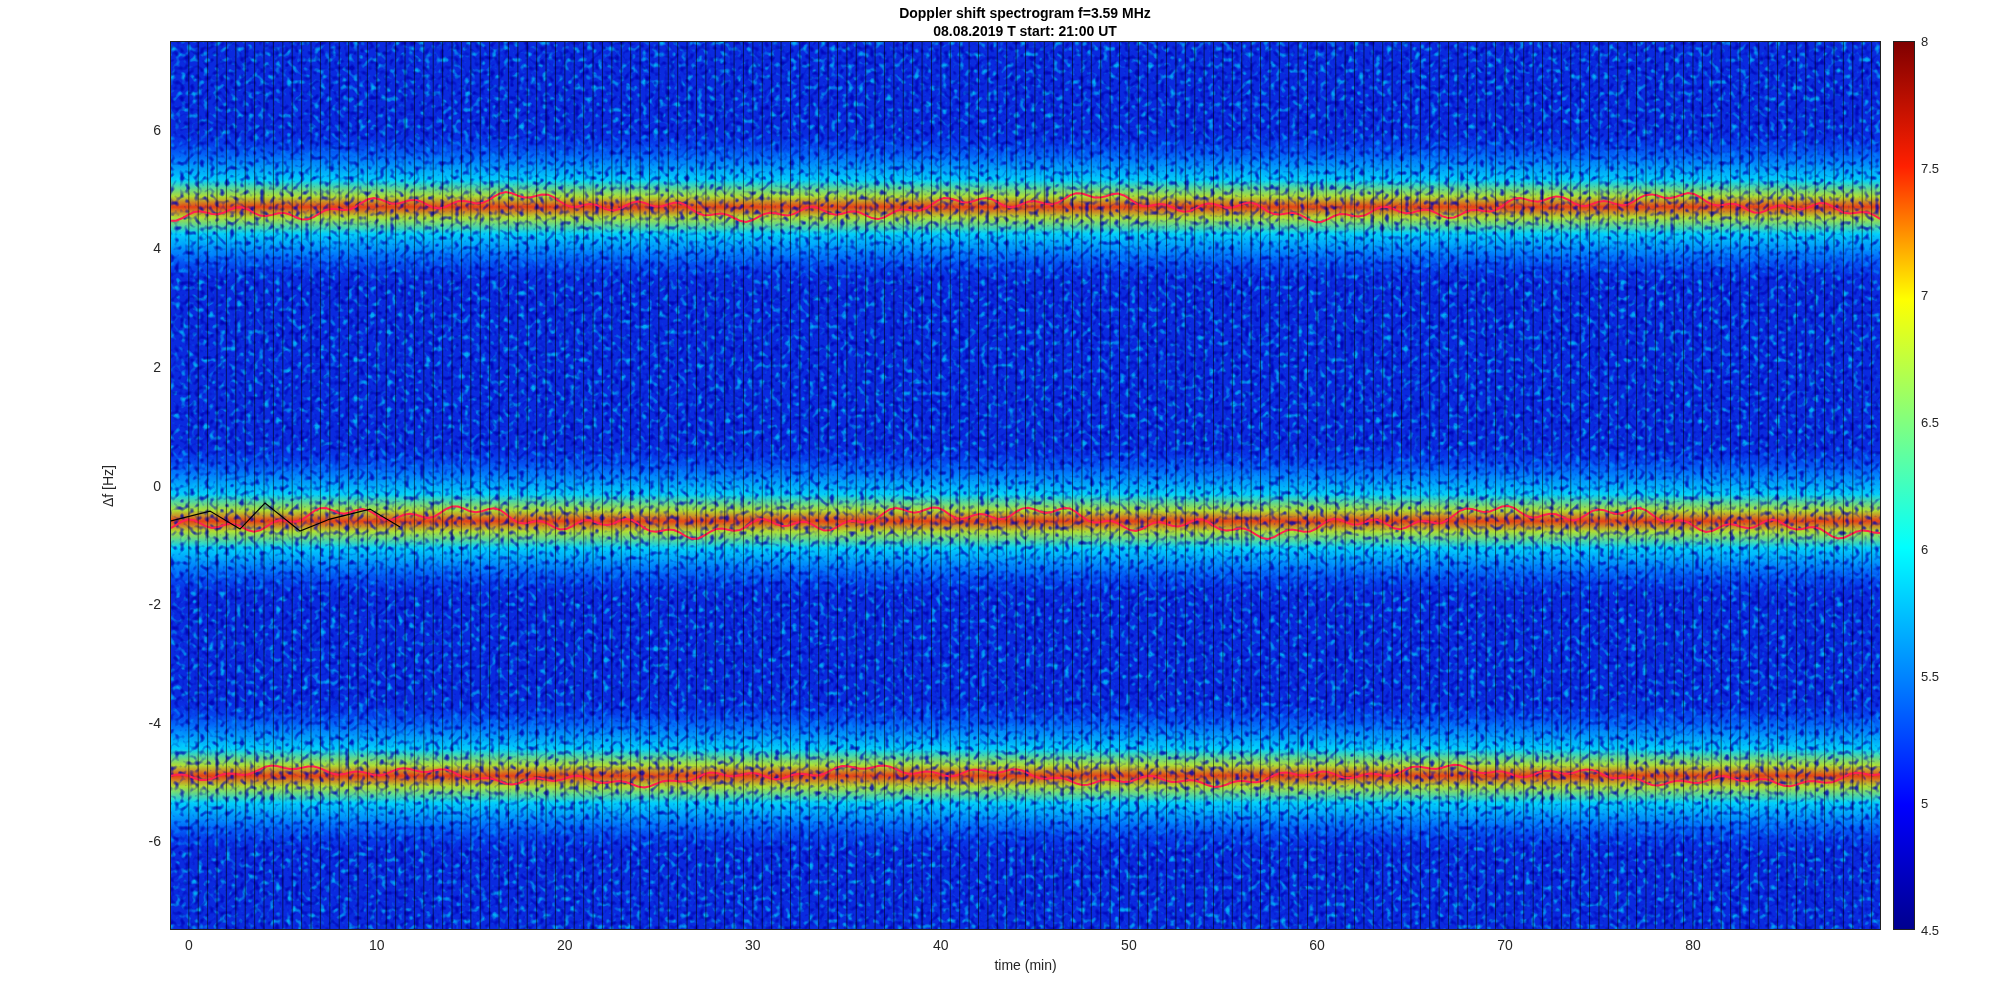  Describe the element at coordinates (157, 366) in the screenshot. I see `axis-tick-label: 2` at that location.